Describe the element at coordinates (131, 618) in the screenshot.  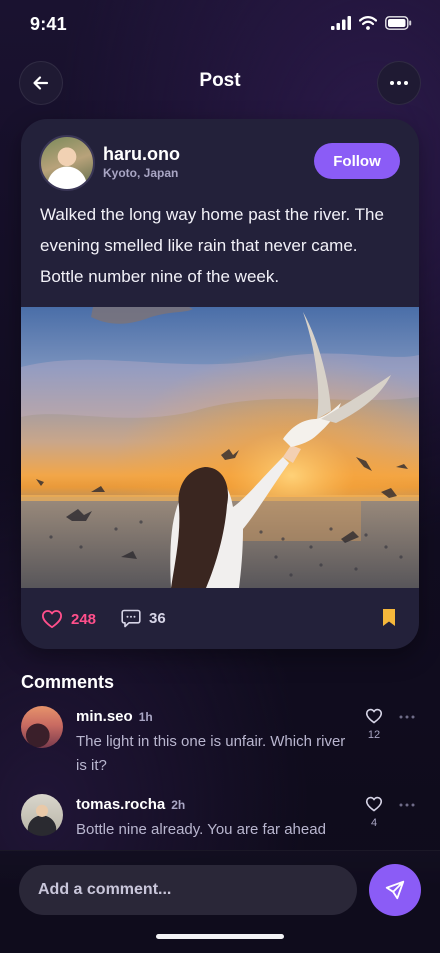
I see `comment-bubble-icon` at that location.